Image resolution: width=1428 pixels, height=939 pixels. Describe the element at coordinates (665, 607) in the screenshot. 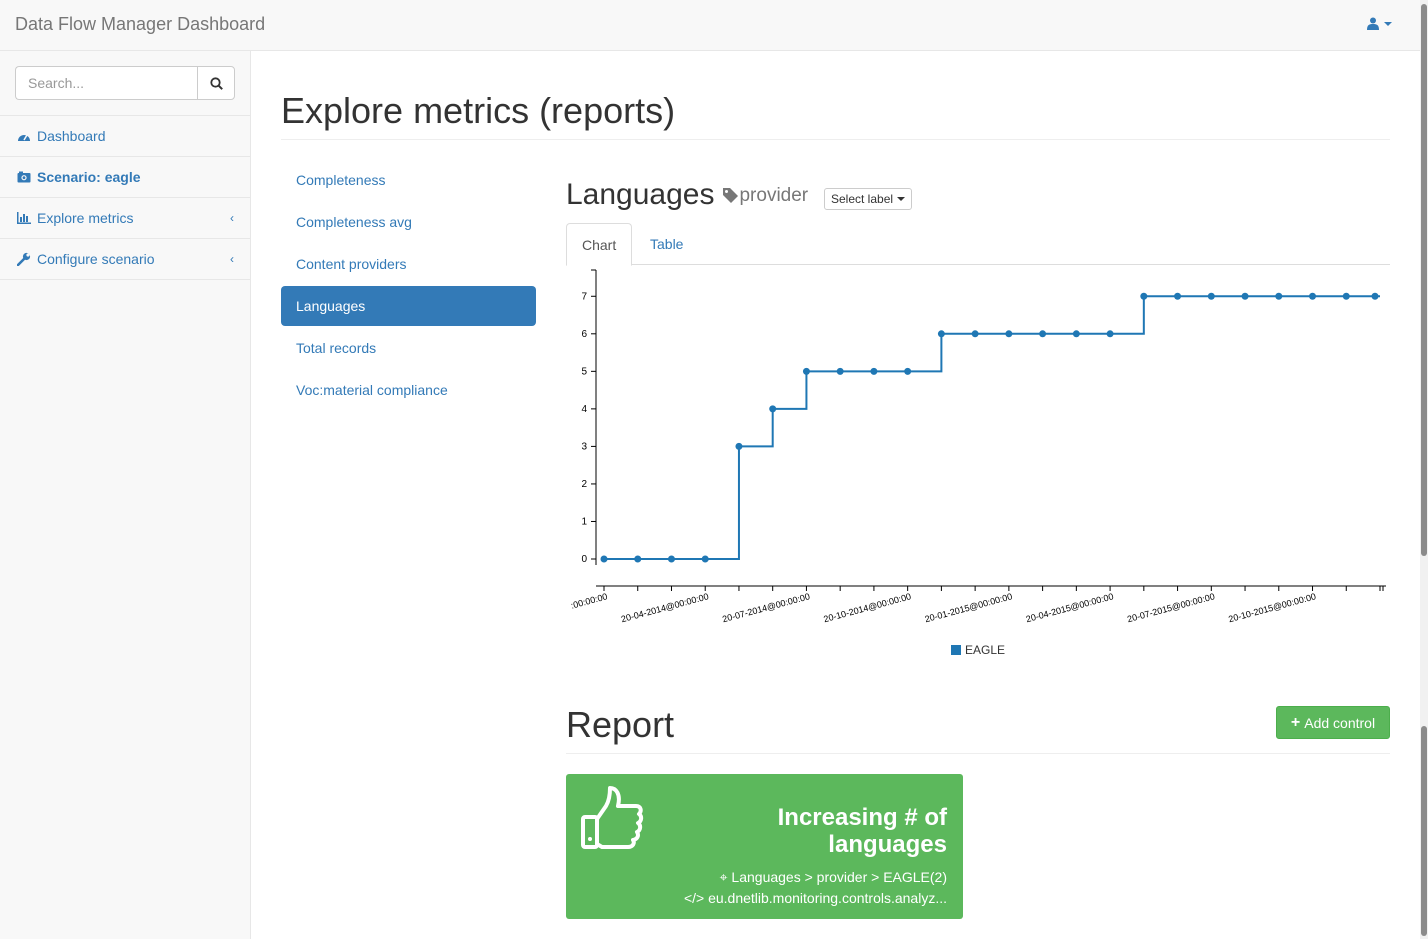

I see `x-tick-label: 20-04-2014@00:00:00` at that location.